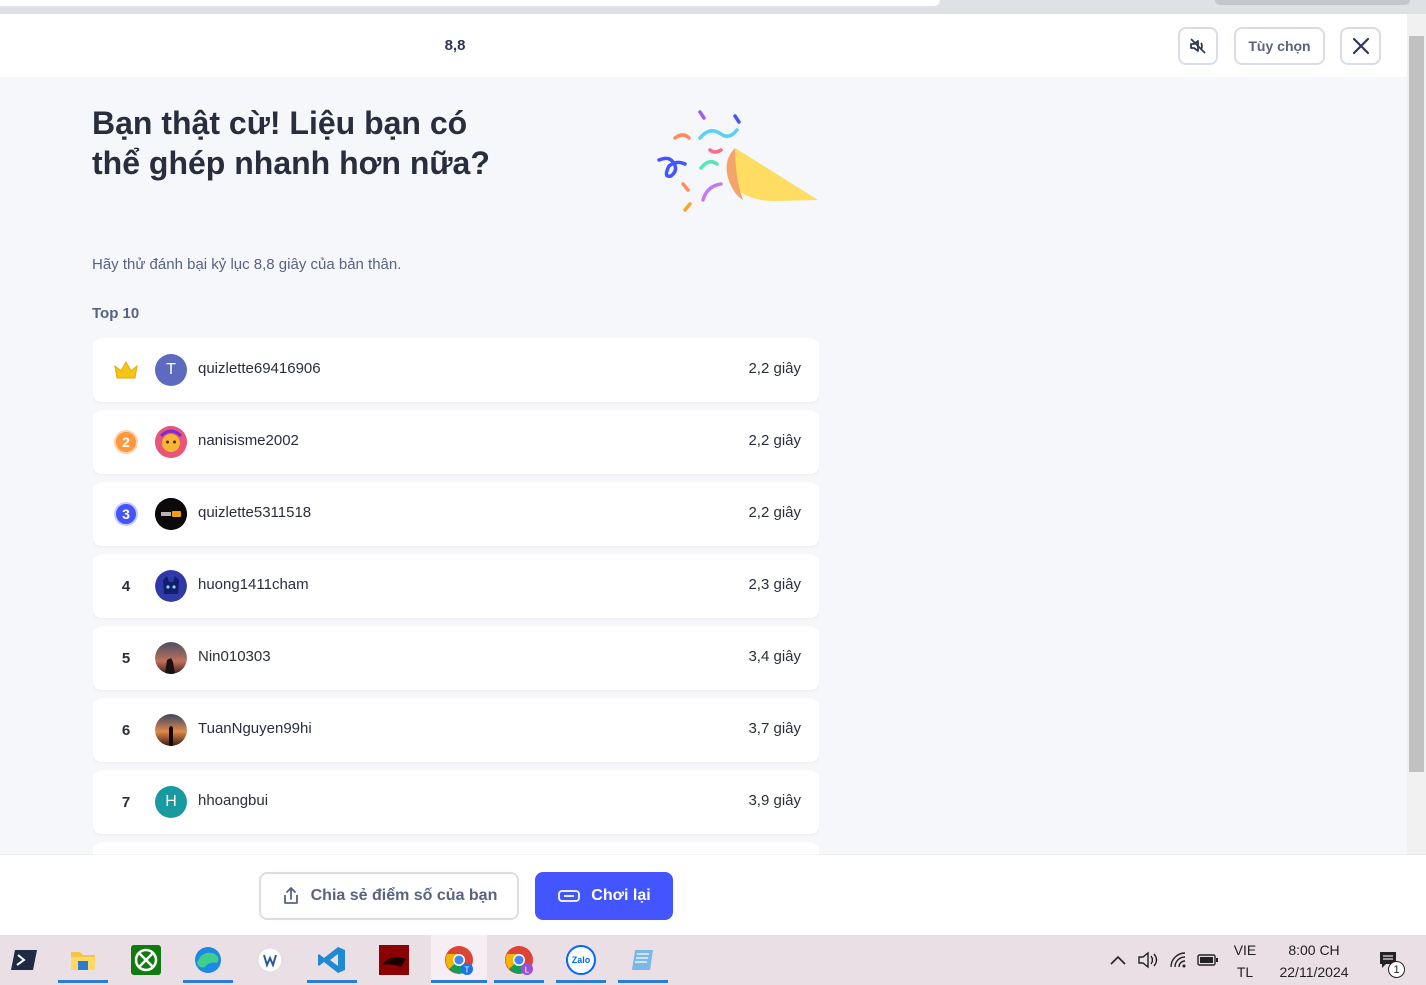  I want to click on username: quizlette69416906, so click(259, 368).